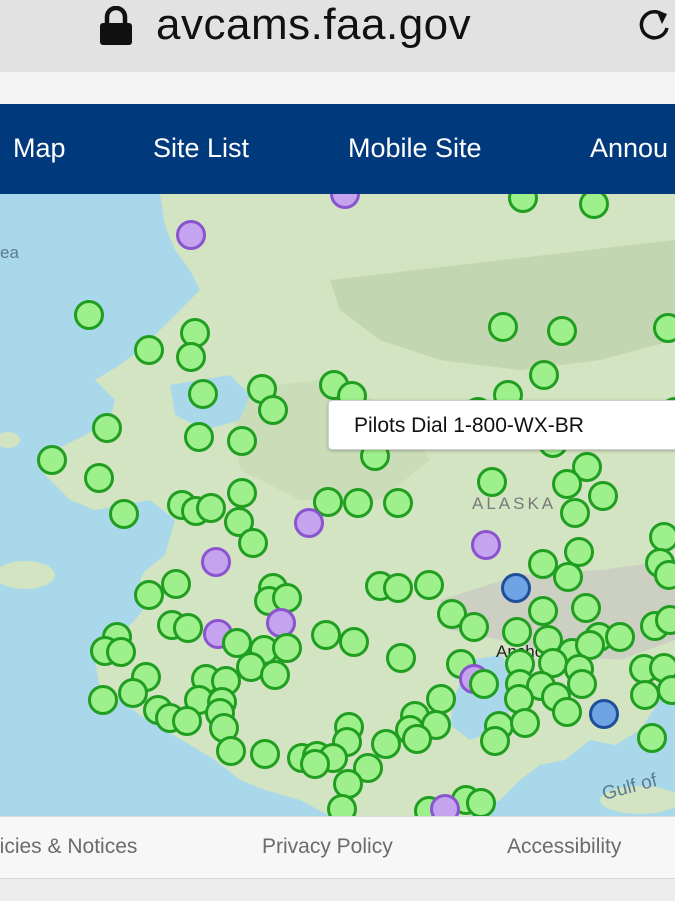 The height and width of the screenshot is (901, 675). What do you see at coordinates (68, 847) in the screenshot?
I see `footer-policies-link: licies & Notices` at bounding box center [68, 847].